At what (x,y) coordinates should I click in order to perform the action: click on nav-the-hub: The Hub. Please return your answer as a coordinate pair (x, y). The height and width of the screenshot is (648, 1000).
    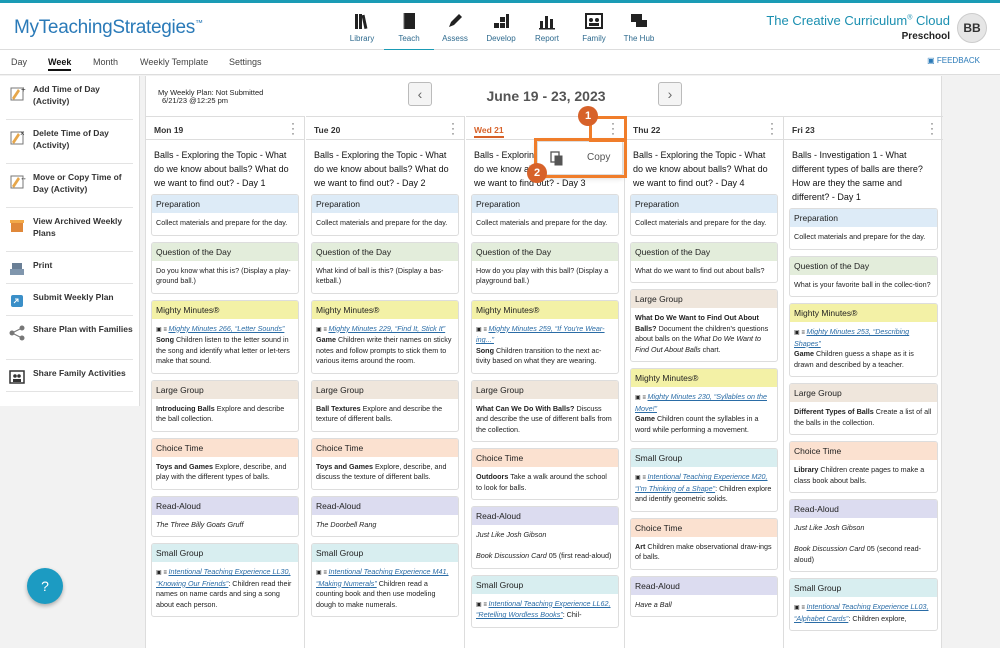
    Looking at the image, I should click on (639, 26).